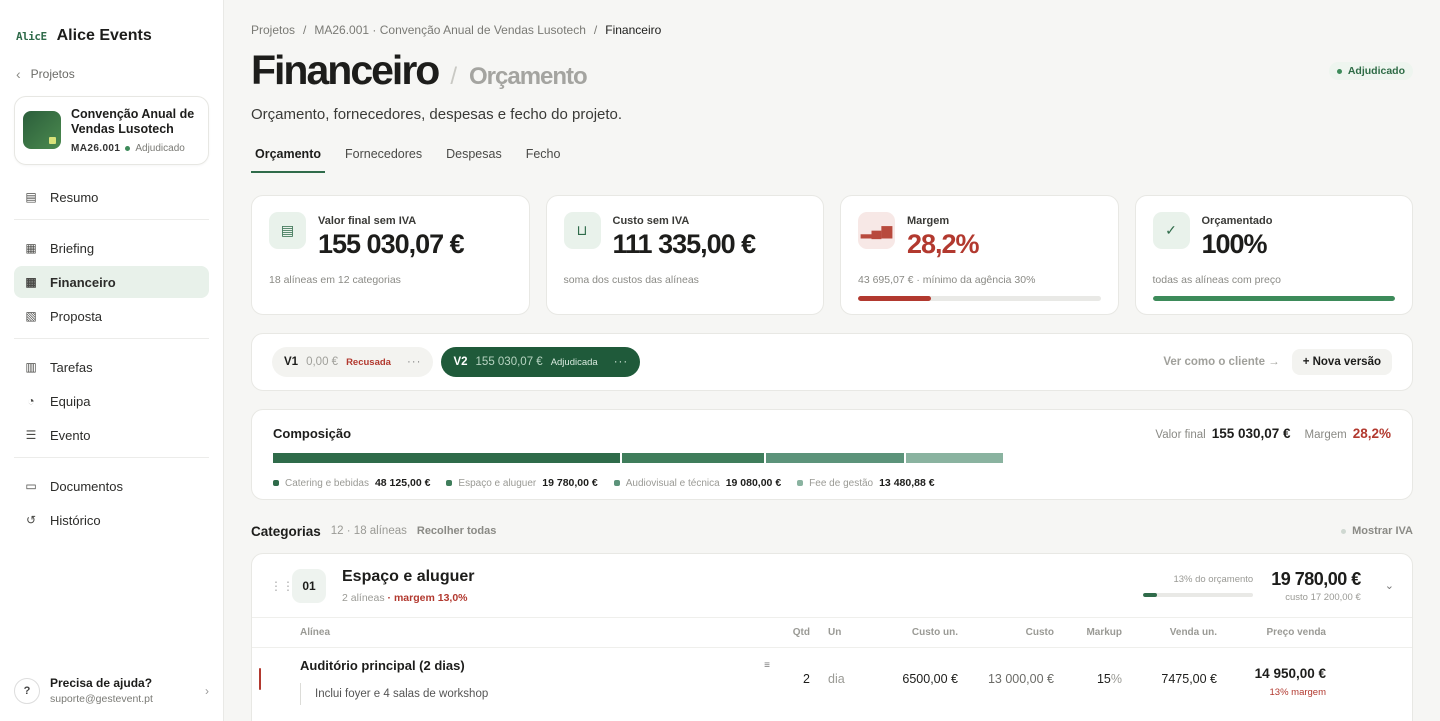  Describe the element at coordinates (1251, 433) in the screenshot. I see `final-value: 155 030,07 €` at that location.